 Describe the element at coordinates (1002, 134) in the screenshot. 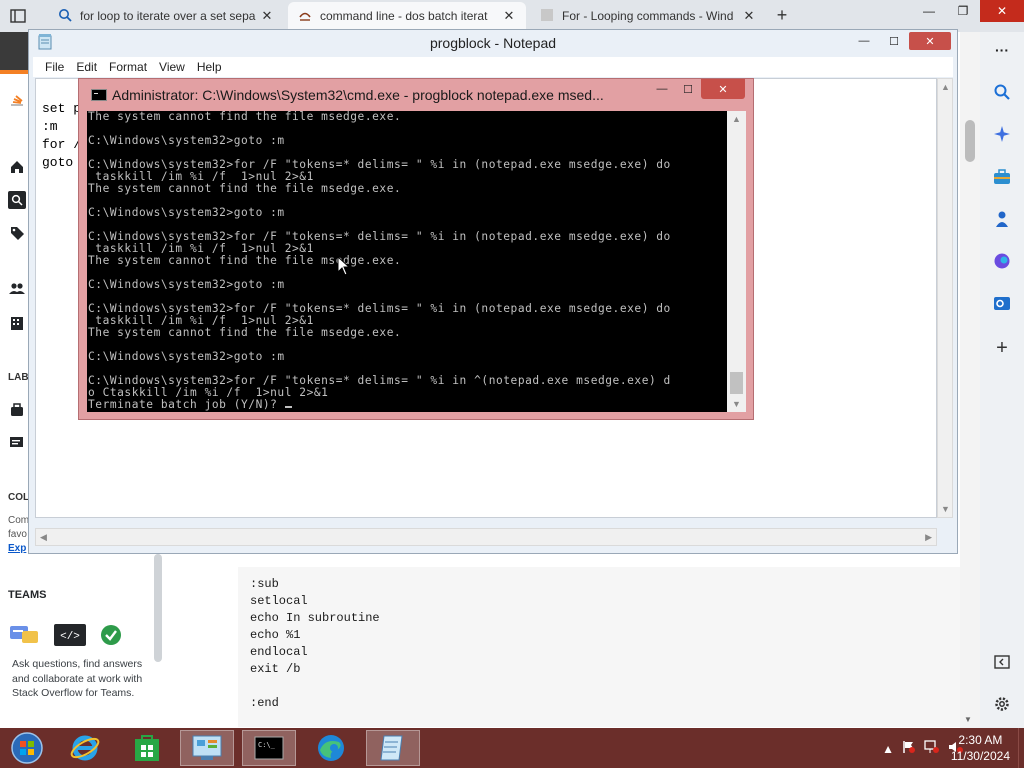

I see `copilot-sparkle-icon` at that location.